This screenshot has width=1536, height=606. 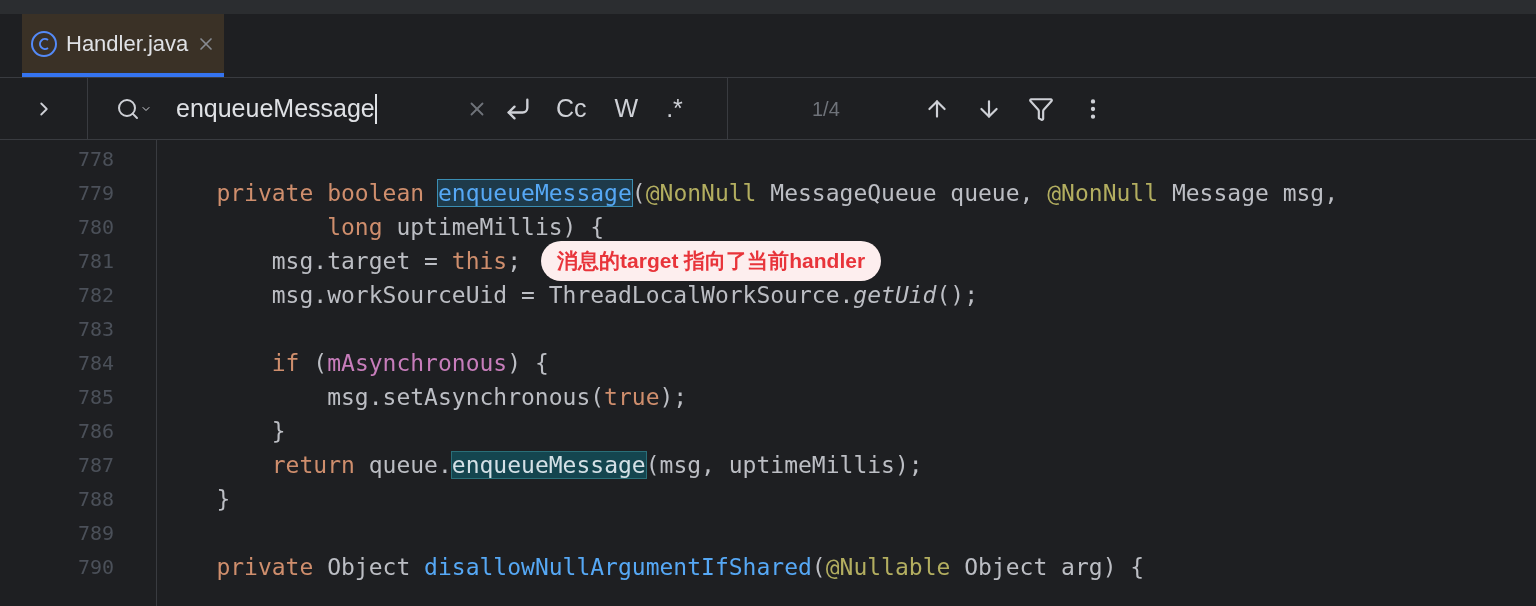 I want to click on code-line: msg.setAsynchronous(true);, so click(x=507, y=397).